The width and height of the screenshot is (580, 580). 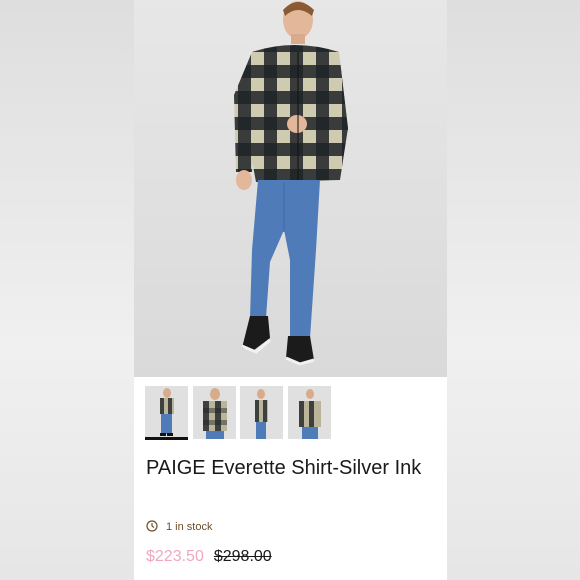 I want to click on stock-text: 1 in stock, so click(x=189, y=527).